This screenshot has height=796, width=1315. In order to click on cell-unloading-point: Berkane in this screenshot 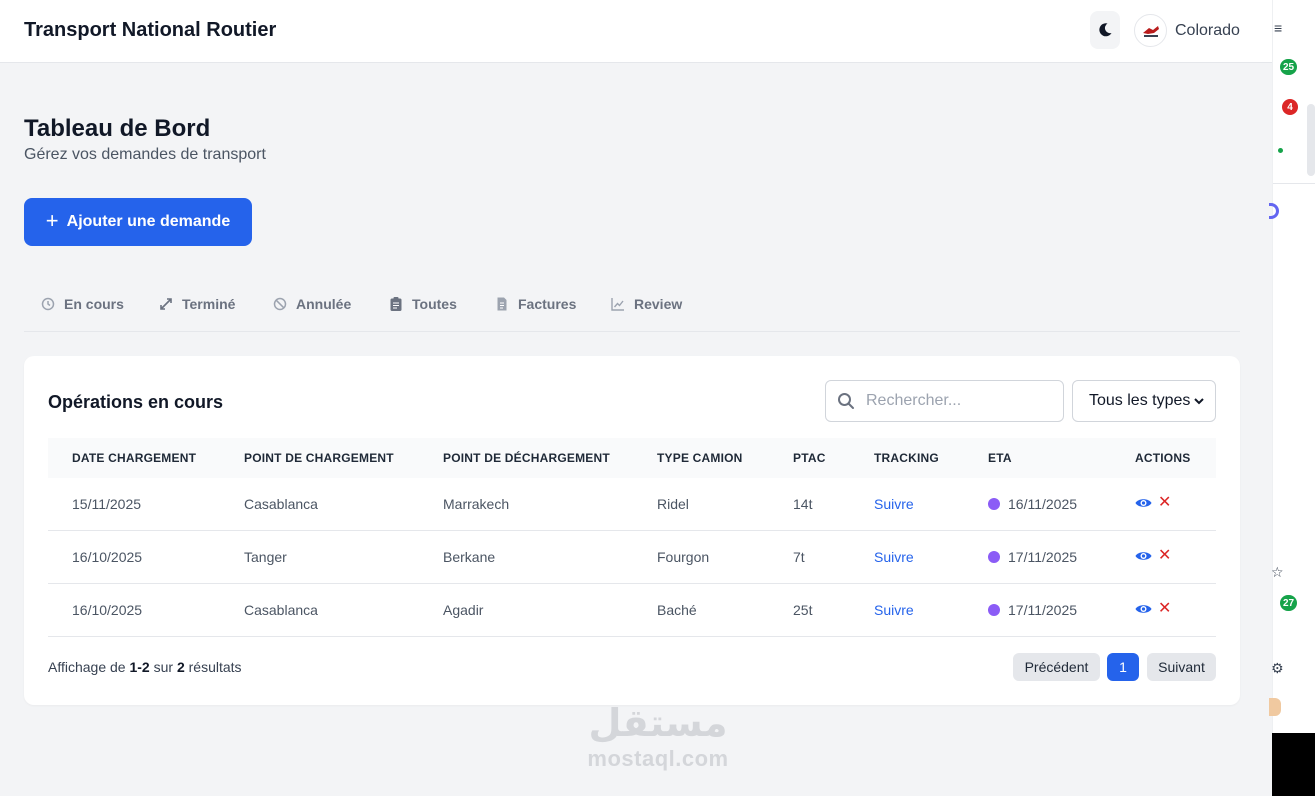, I will do `click(469, 557)`.